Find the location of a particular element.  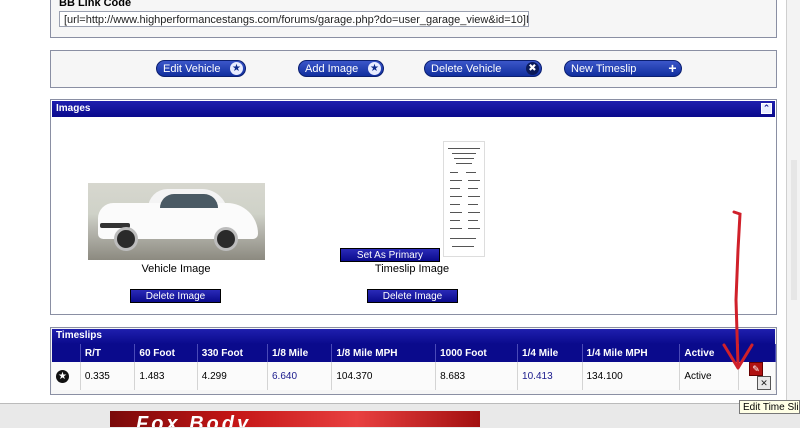

images-panel-title: Images is located at coordinates (73, 108).